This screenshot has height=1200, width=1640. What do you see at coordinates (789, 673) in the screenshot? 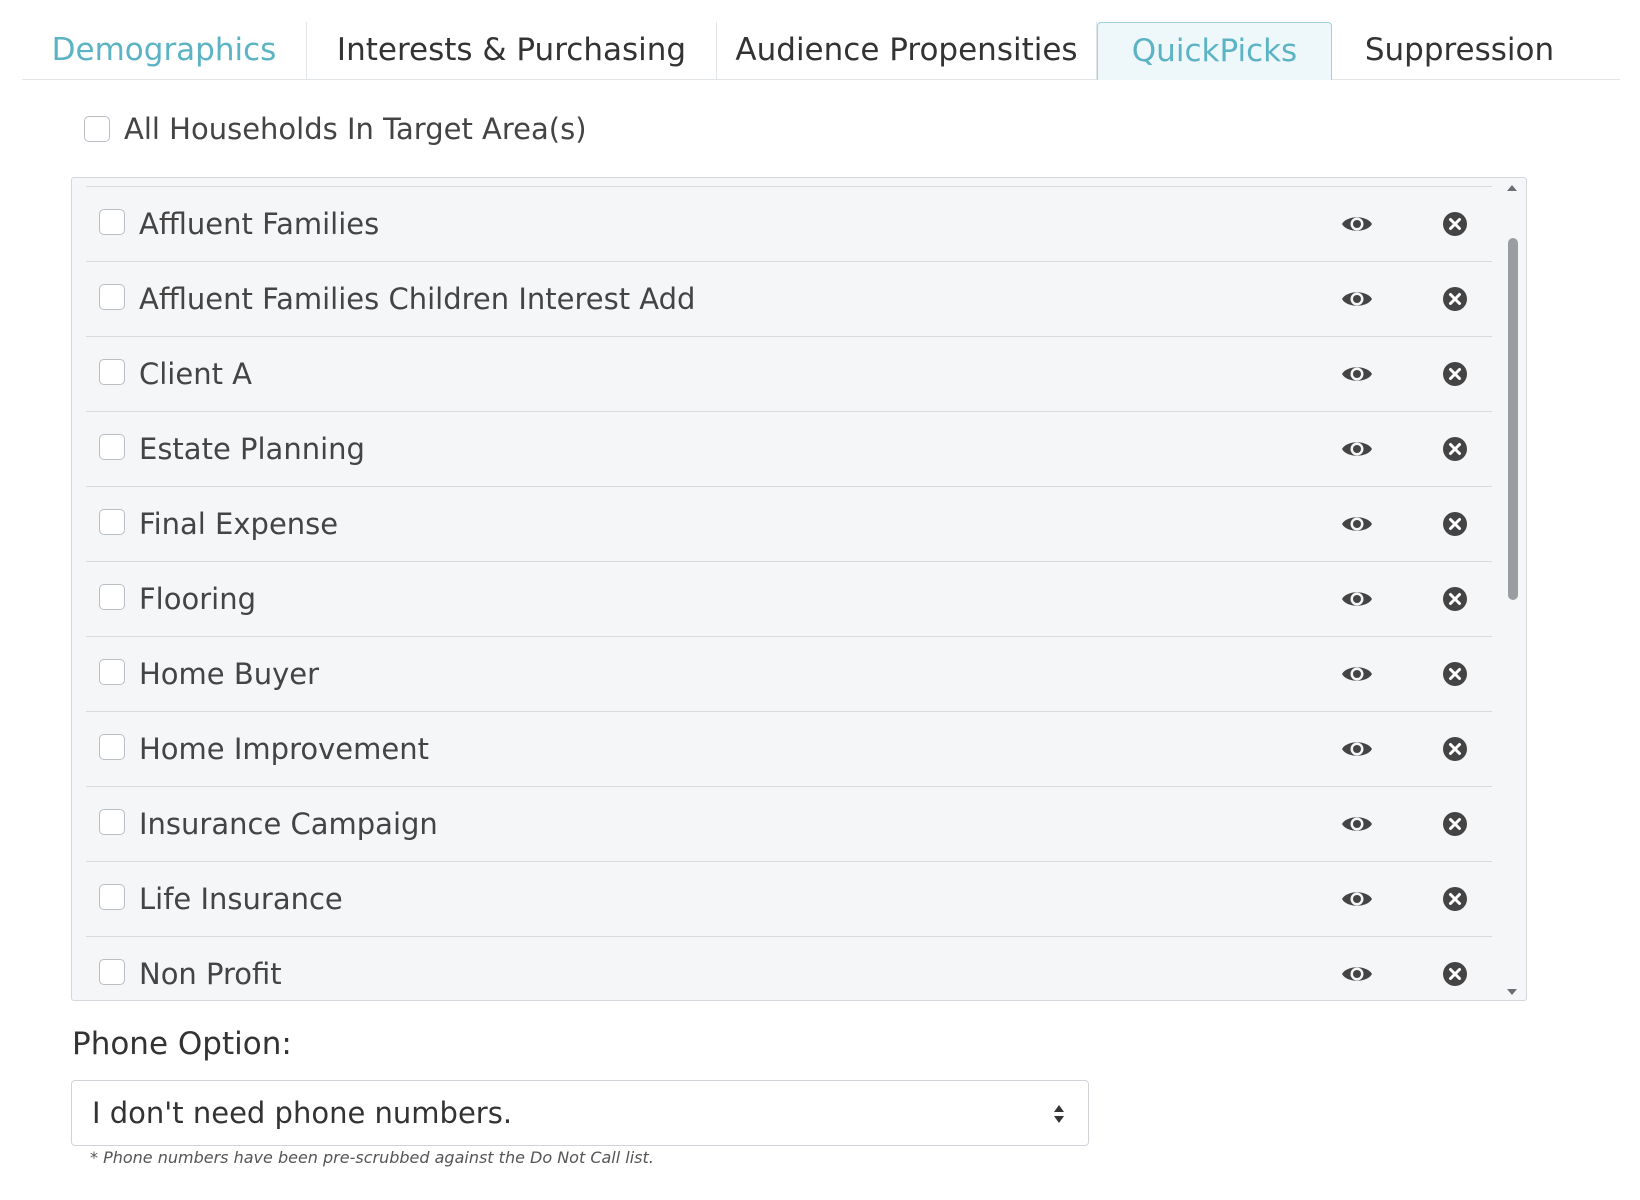
I see `quickpick-row: Home Buyer` at bounding box center [789, 673].